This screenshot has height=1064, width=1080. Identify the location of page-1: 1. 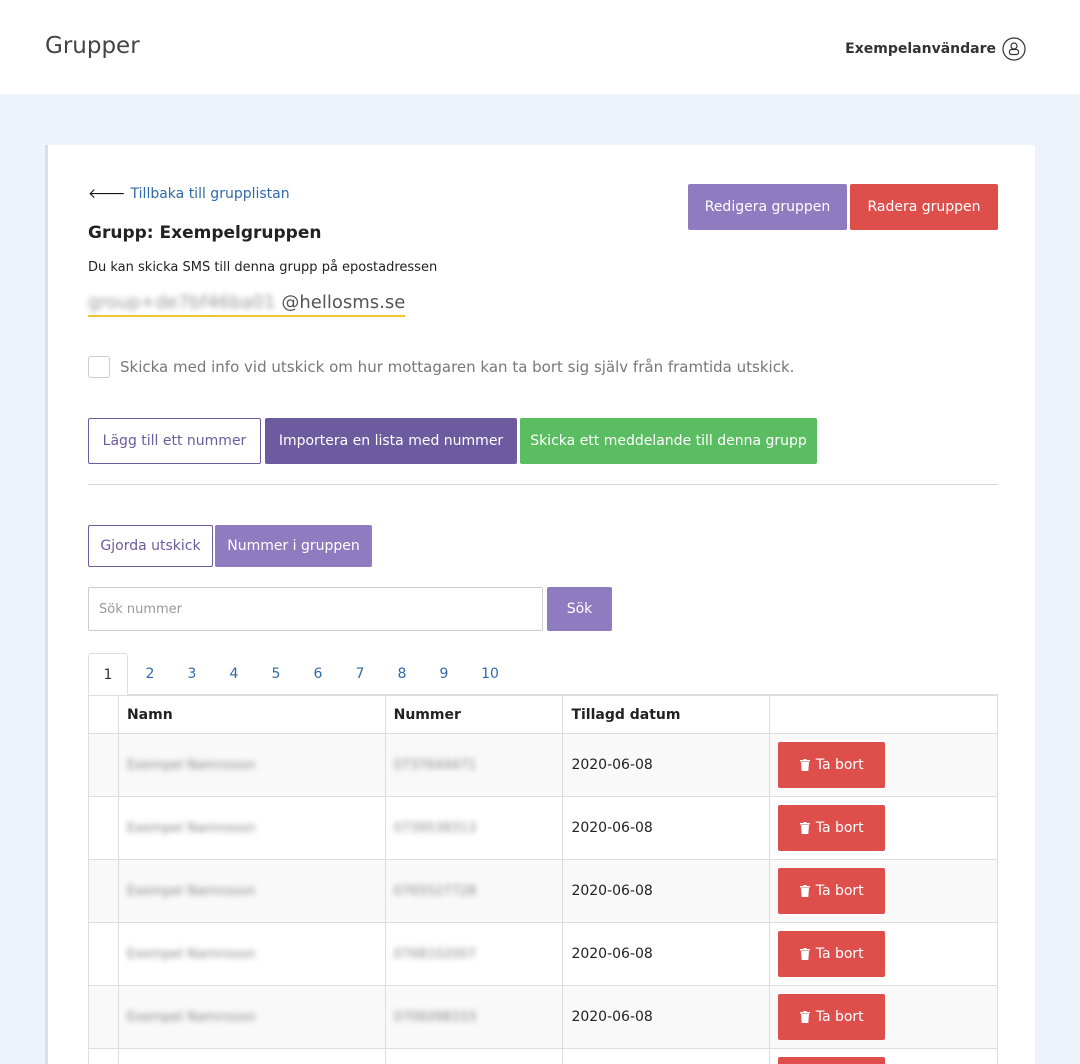
(108, 674).